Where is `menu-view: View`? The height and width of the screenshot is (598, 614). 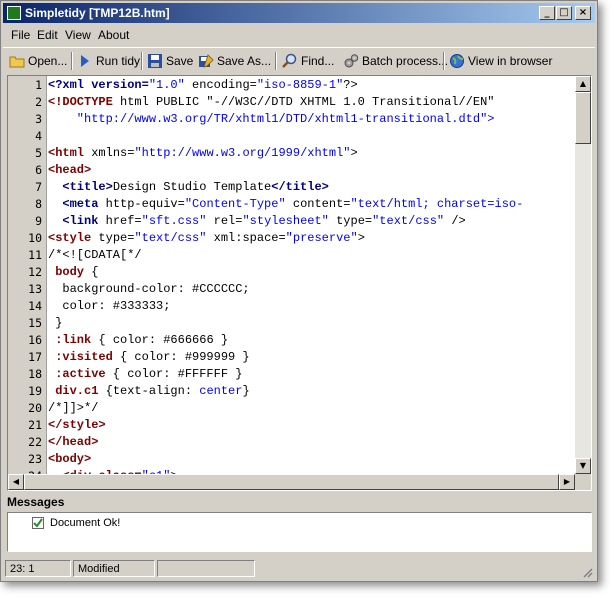 menu-view: View is located at coordinates (78, 35).